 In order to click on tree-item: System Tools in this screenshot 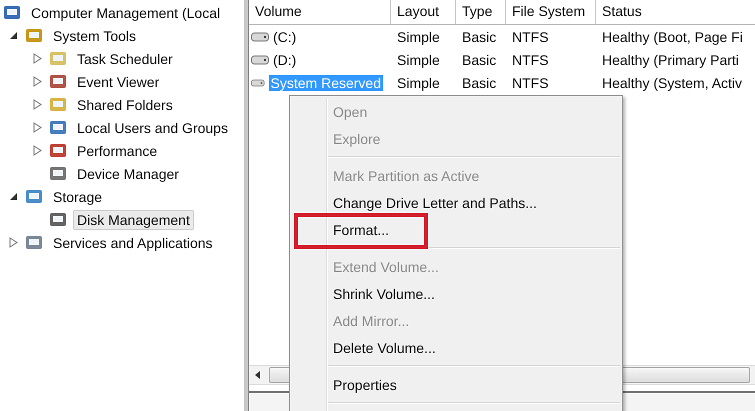, I will do `click(94, 36)`.